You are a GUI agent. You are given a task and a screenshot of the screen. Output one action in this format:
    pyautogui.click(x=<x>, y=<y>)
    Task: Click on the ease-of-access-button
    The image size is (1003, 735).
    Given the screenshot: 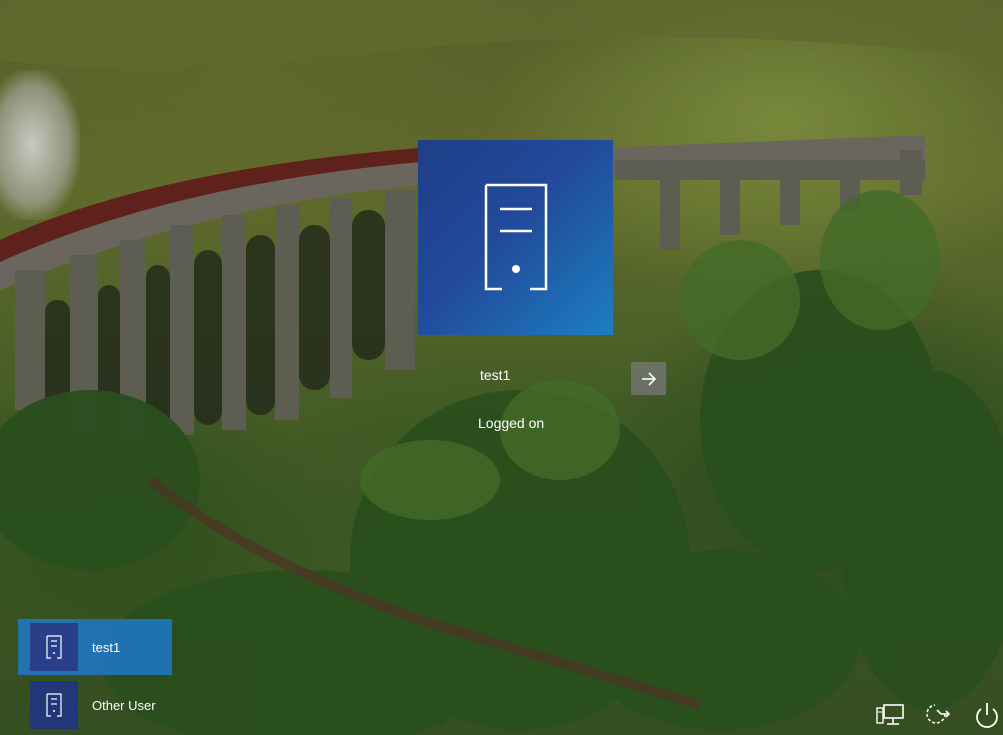 What is the action you would take?
    pyautogui.click(x=937, y=715)
    